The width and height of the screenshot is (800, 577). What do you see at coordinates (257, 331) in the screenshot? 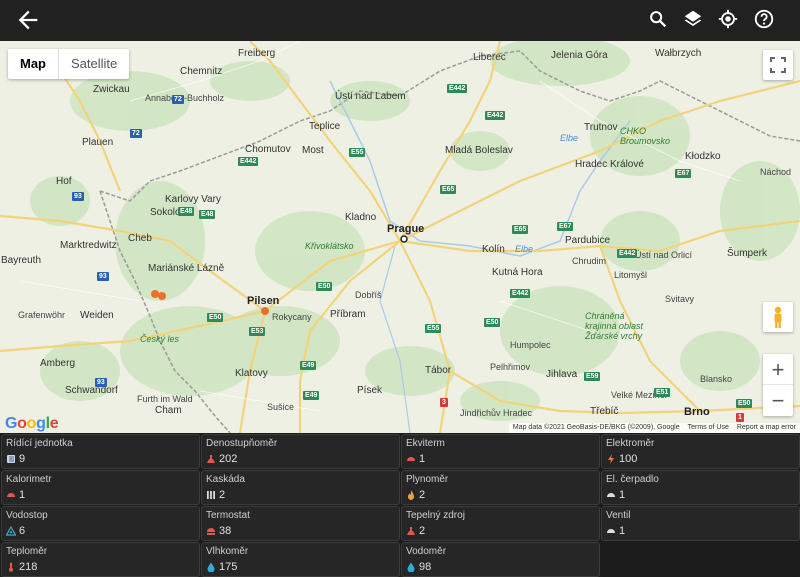
I see `road-shield: E53` at bounding box center [257, 331].